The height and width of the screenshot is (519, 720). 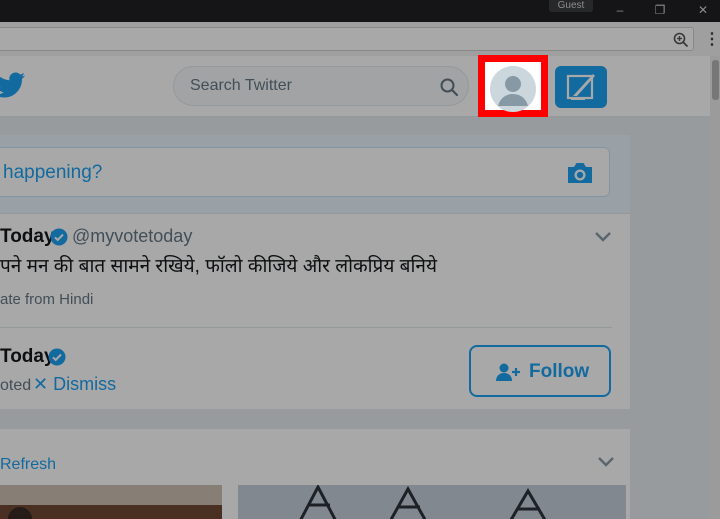 I want to click on compose-feather-icon, so click(x=580, y=87).